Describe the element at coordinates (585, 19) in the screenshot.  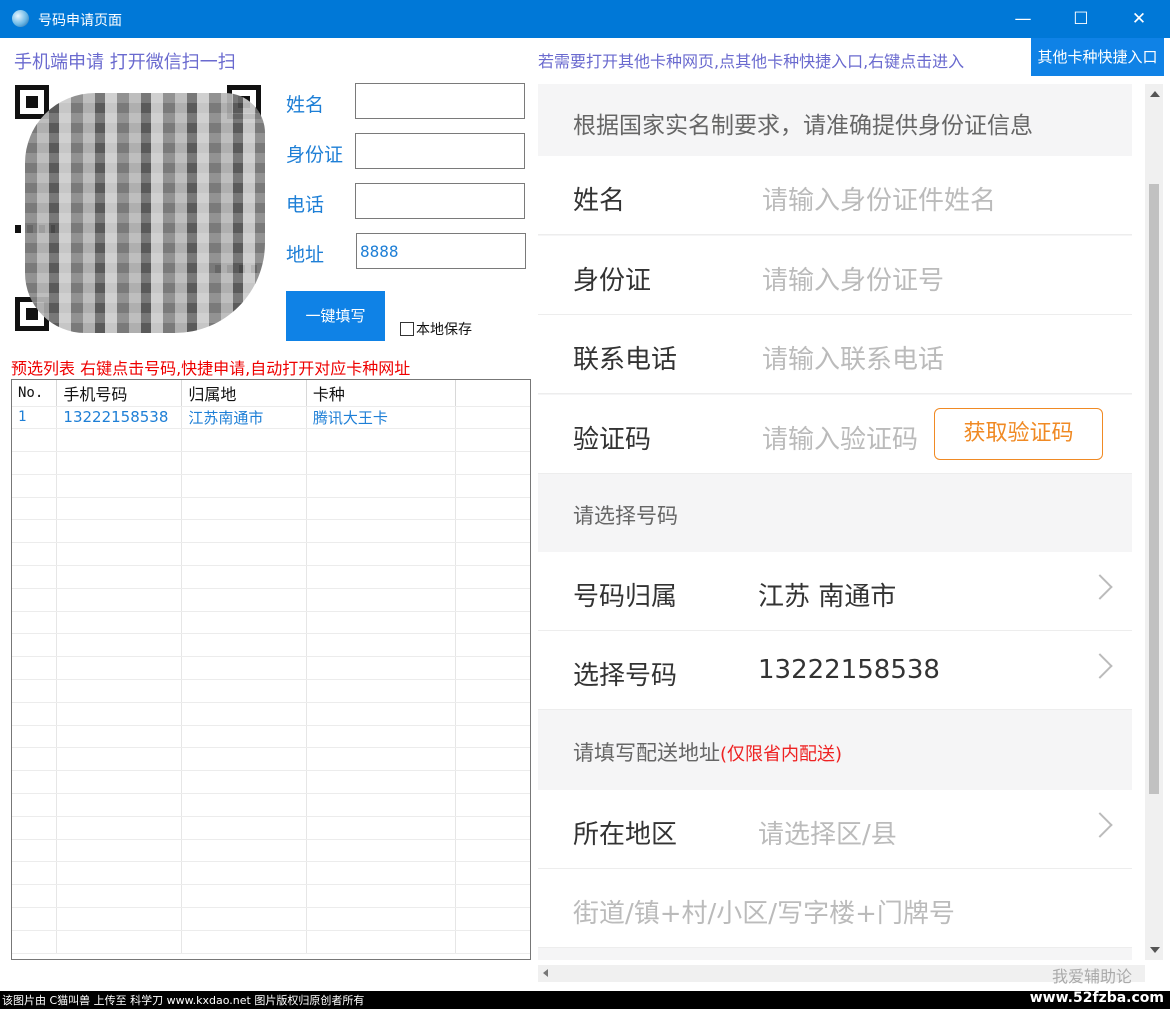
I see `title-bar: 号码申请页面 — ☐ ✕` at that location.